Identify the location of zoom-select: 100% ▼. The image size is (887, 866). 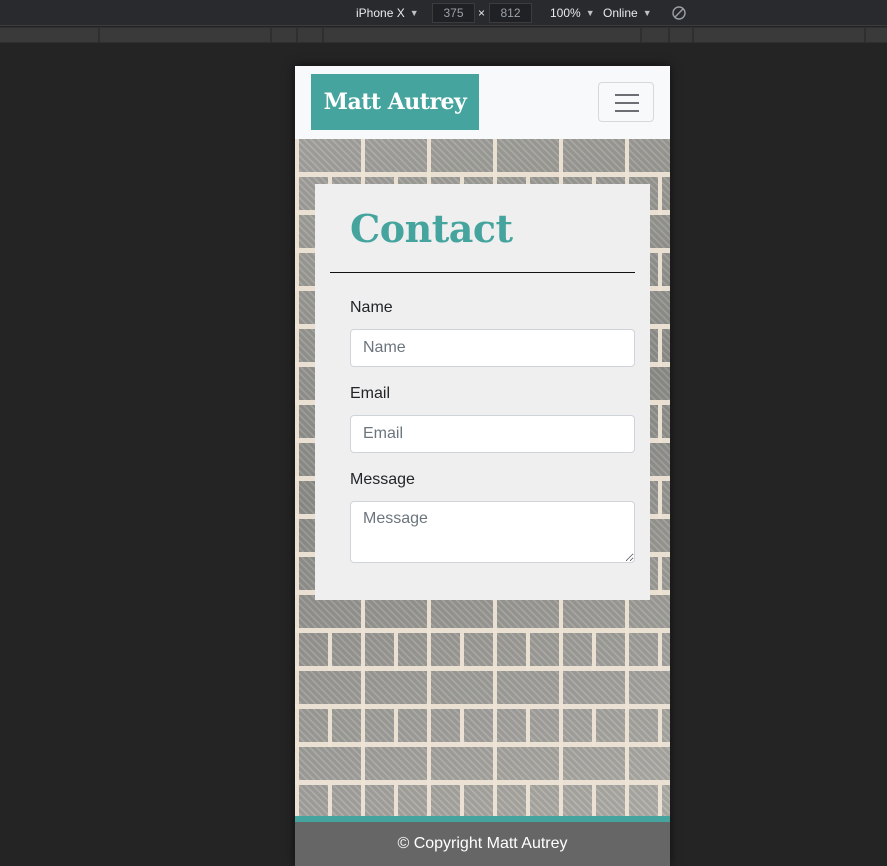
(572, 13).